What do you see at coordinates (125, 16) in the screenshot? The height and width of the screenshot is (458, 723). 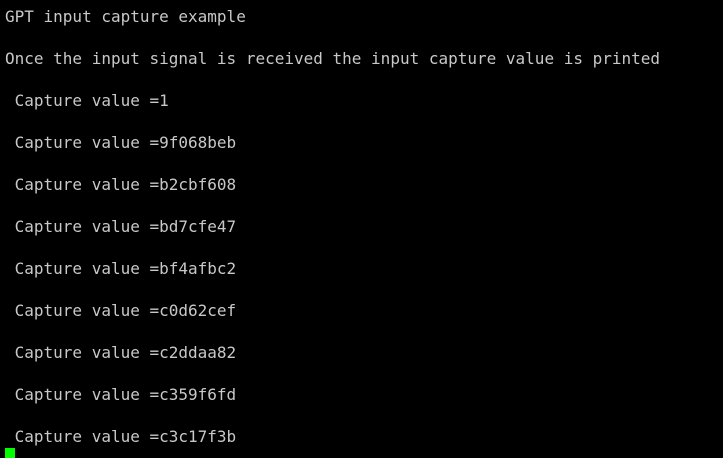 I see `terminal-line-title: GPT input capture example` at bounding box center [125, 16].